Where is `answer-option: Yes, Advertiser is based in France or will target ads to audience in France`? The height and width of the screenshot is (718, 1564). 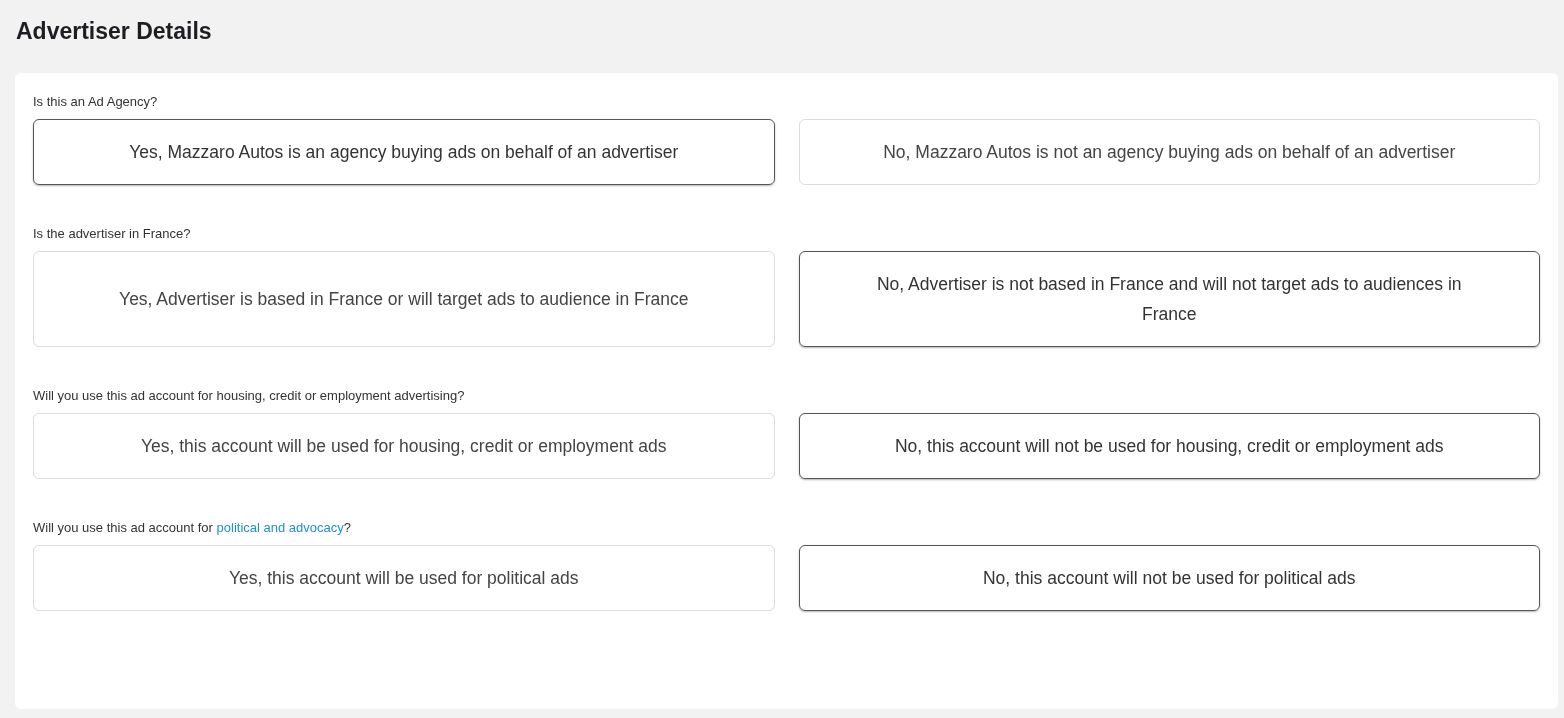 answer-option: Yes, Advertiser is based in France or will target ads to audience in France is located at coordinates (404, 299).